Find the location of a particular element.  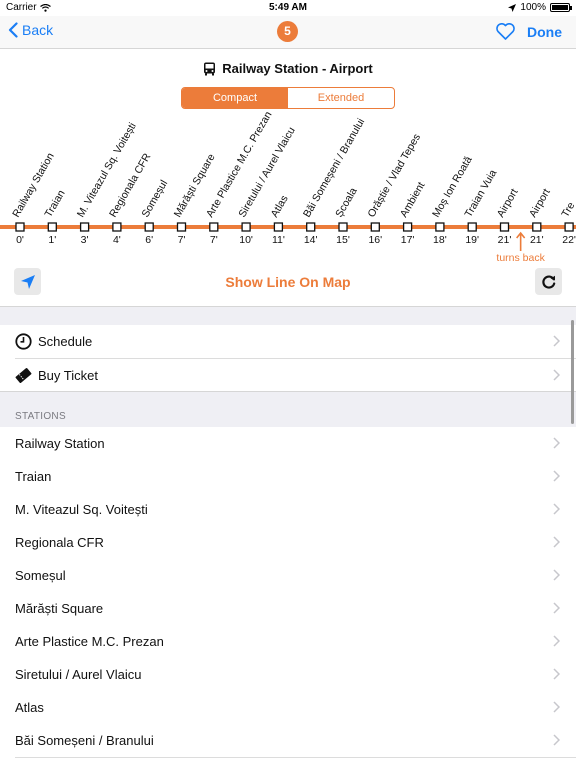

stop-time-label: 7' is located at coordinates (214, 240).